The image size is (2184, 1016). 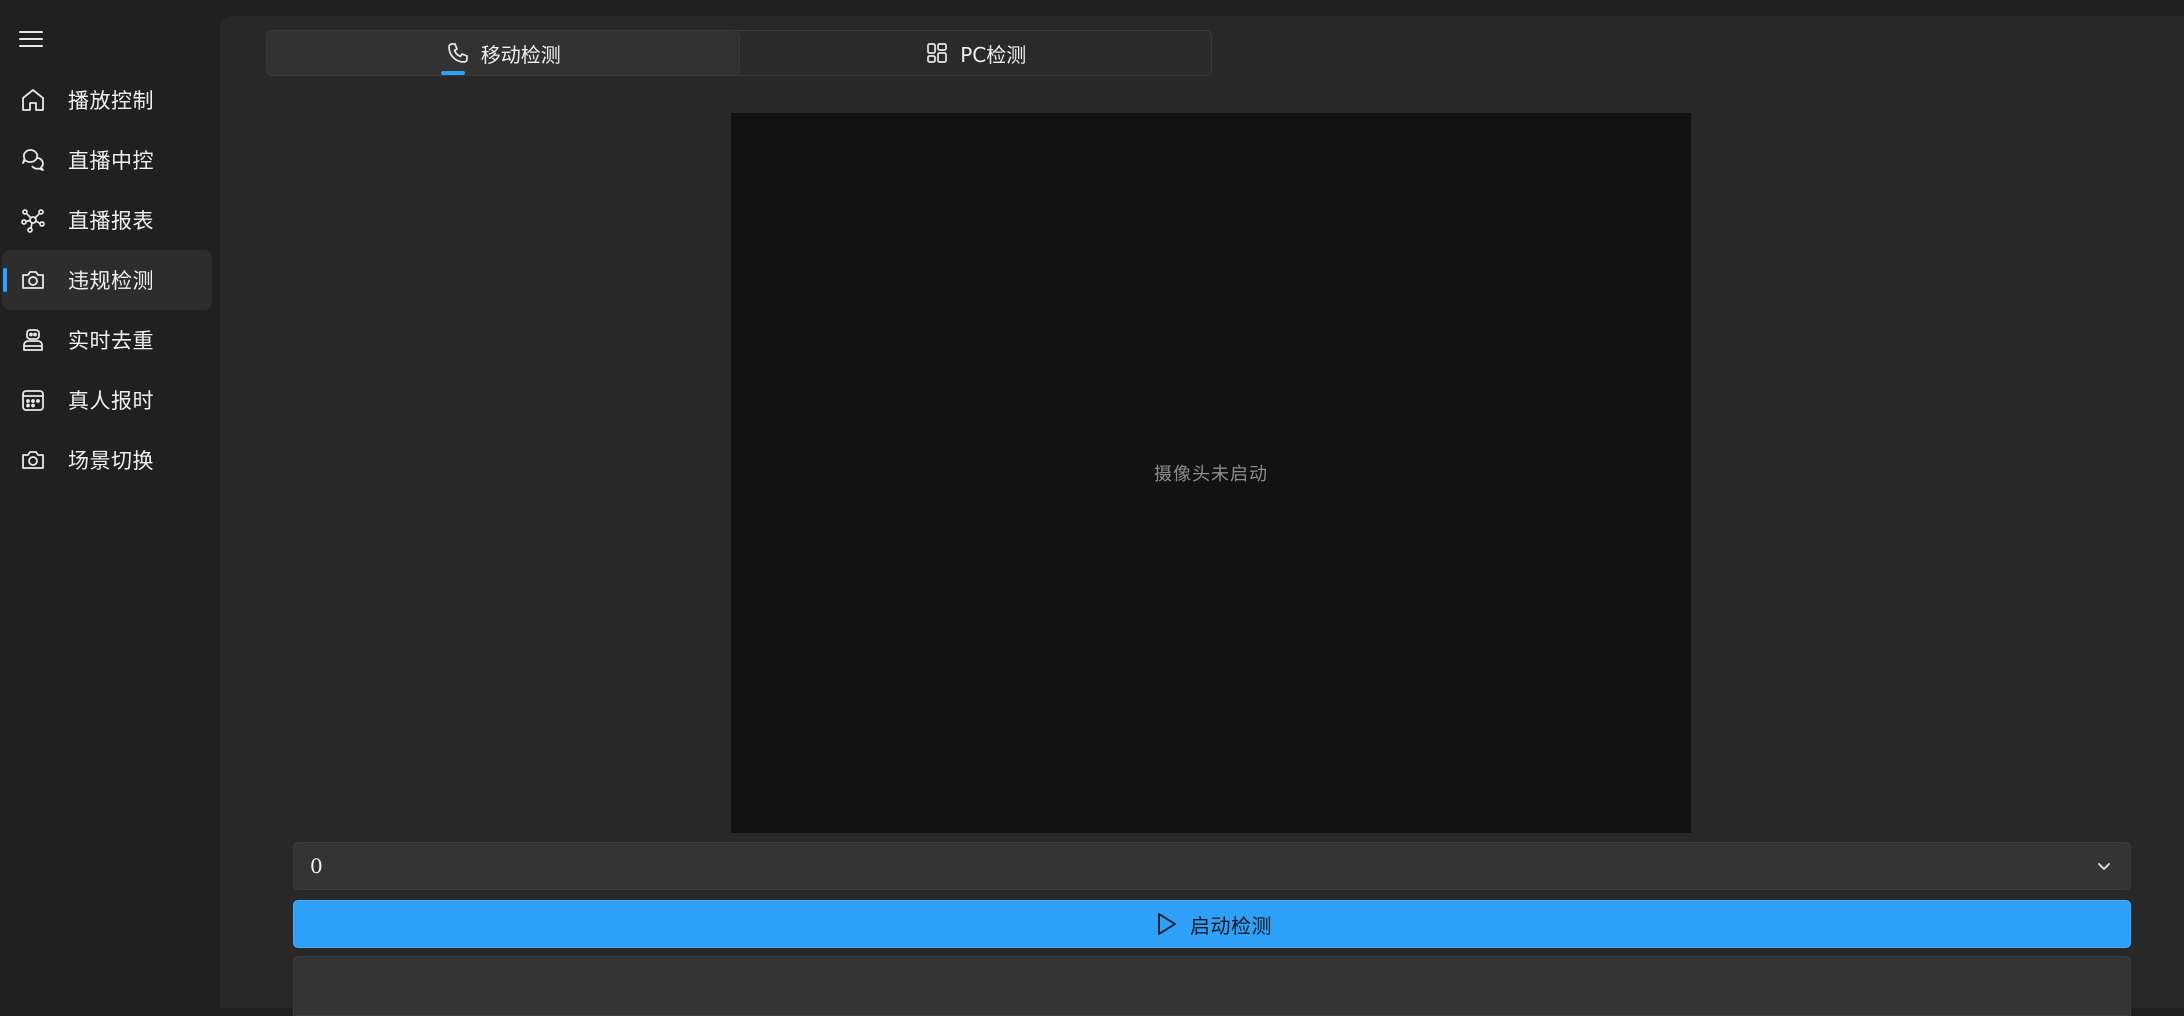 What do you see at coordinates (33, 100) in the screenshot?
I see `home-icon` at bounding box center [33, 100].